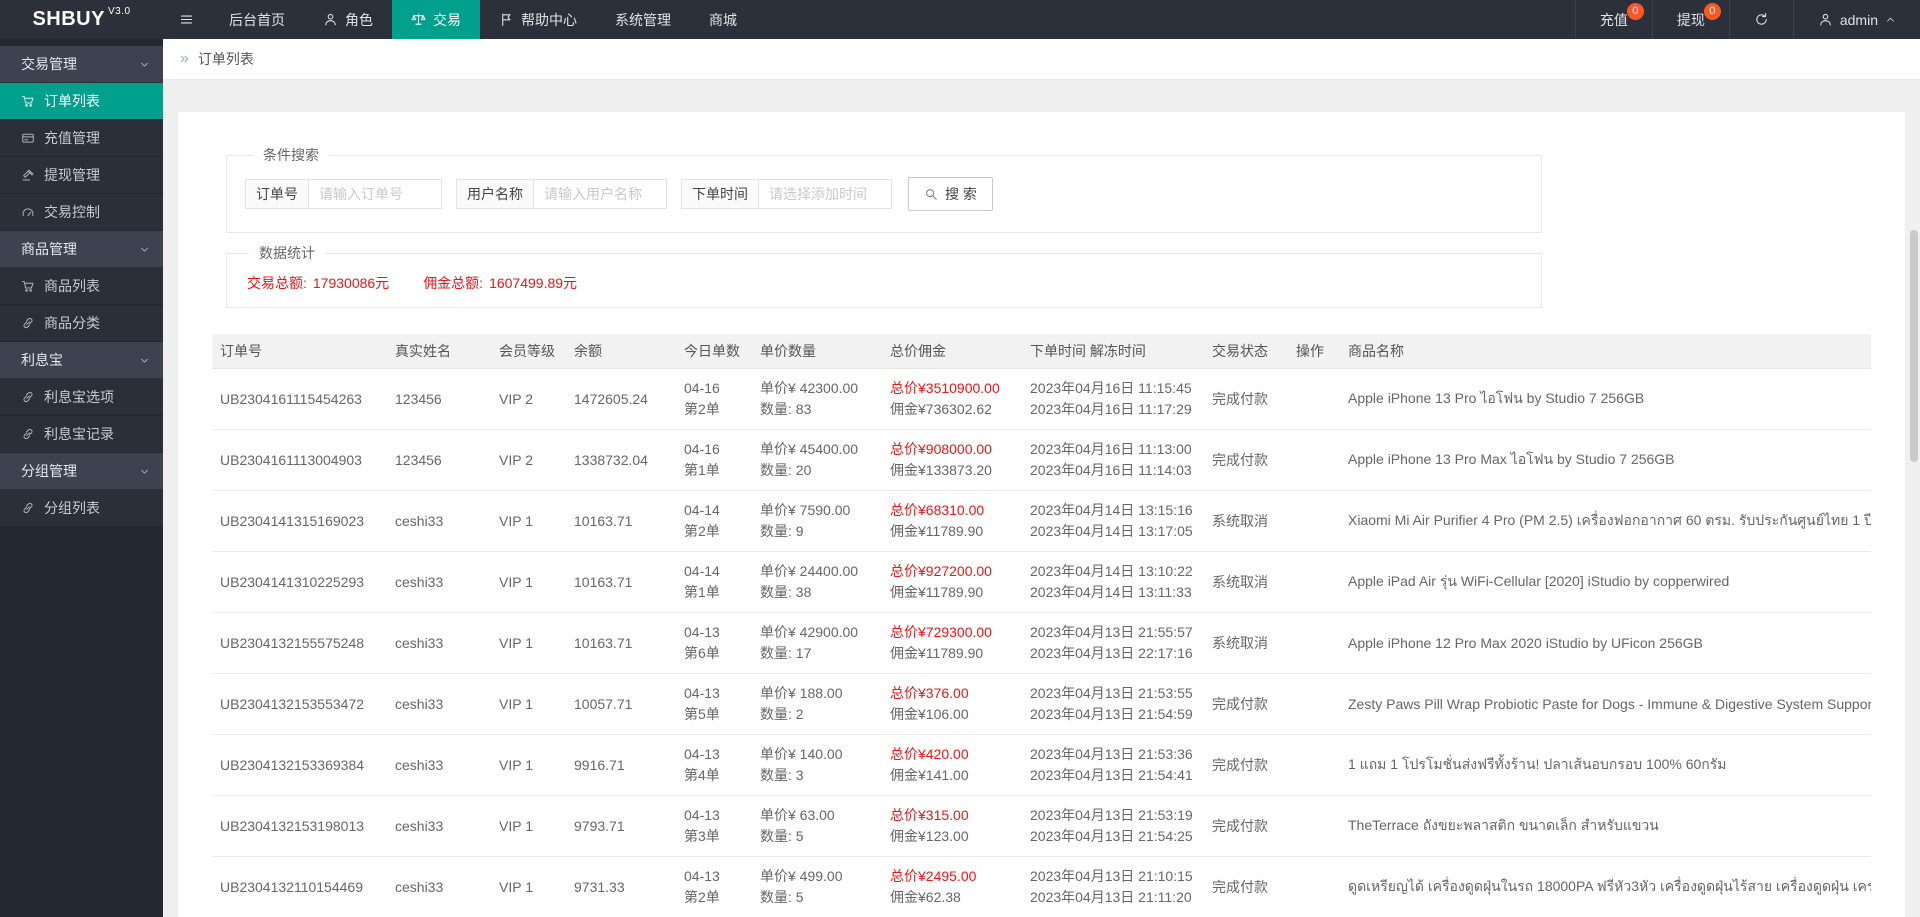 This screenshot has height=917, width=1920. Describe the element at coordinates (299, 399) in the screenshot. I see `order-no-cell: UB2304161115454263` at that location.